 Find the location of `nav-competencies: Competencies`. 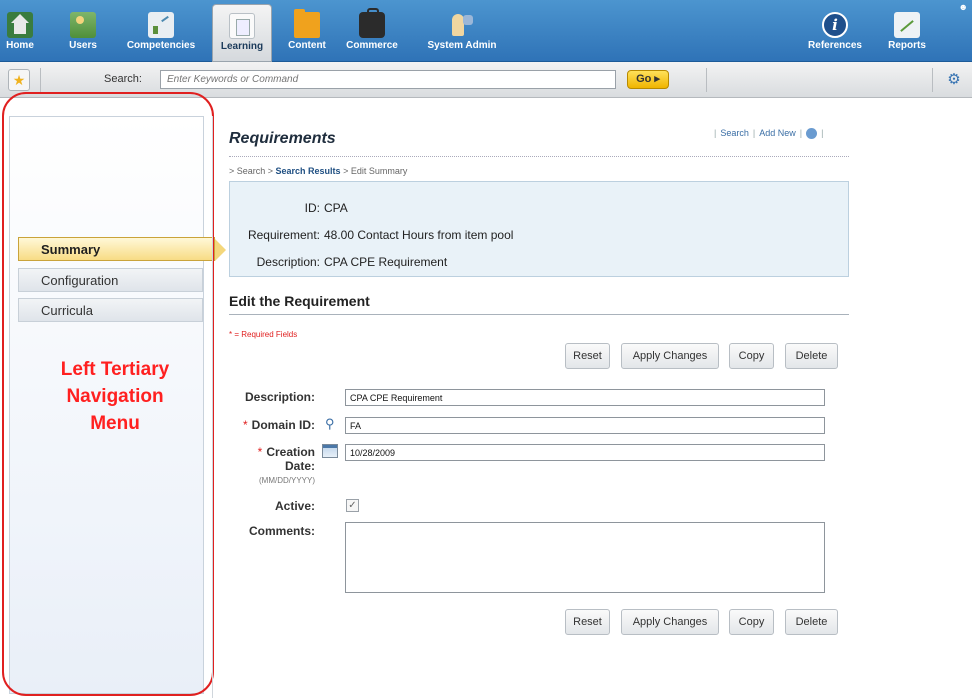

nav-competencies: Competencies is located at coordinates (161, 32).